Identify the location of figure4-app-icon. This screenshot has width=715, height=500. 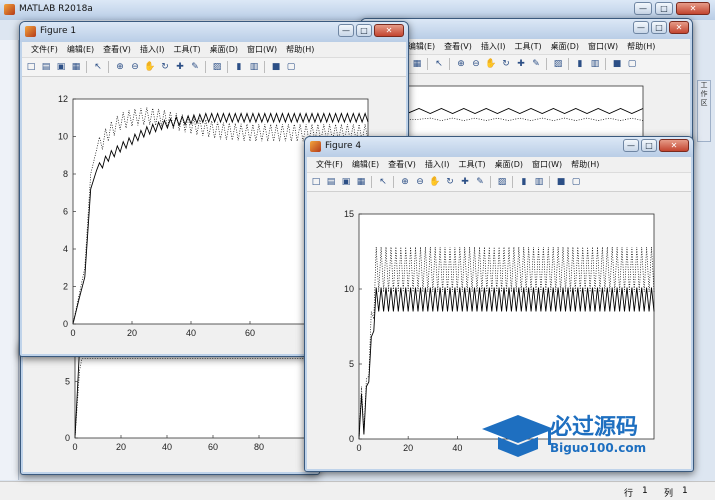
(315, 146).